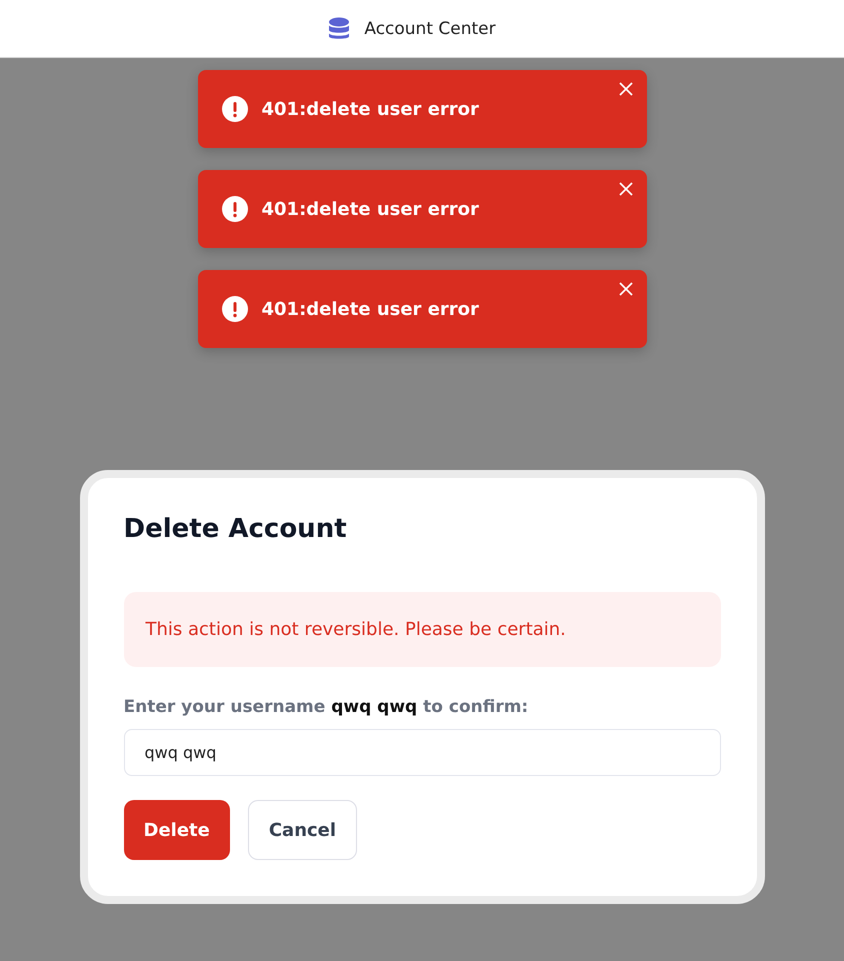 The width and height of the screenshot is (844, 961). I want to click on dialog-title: Delete Account, so click(236, 529).